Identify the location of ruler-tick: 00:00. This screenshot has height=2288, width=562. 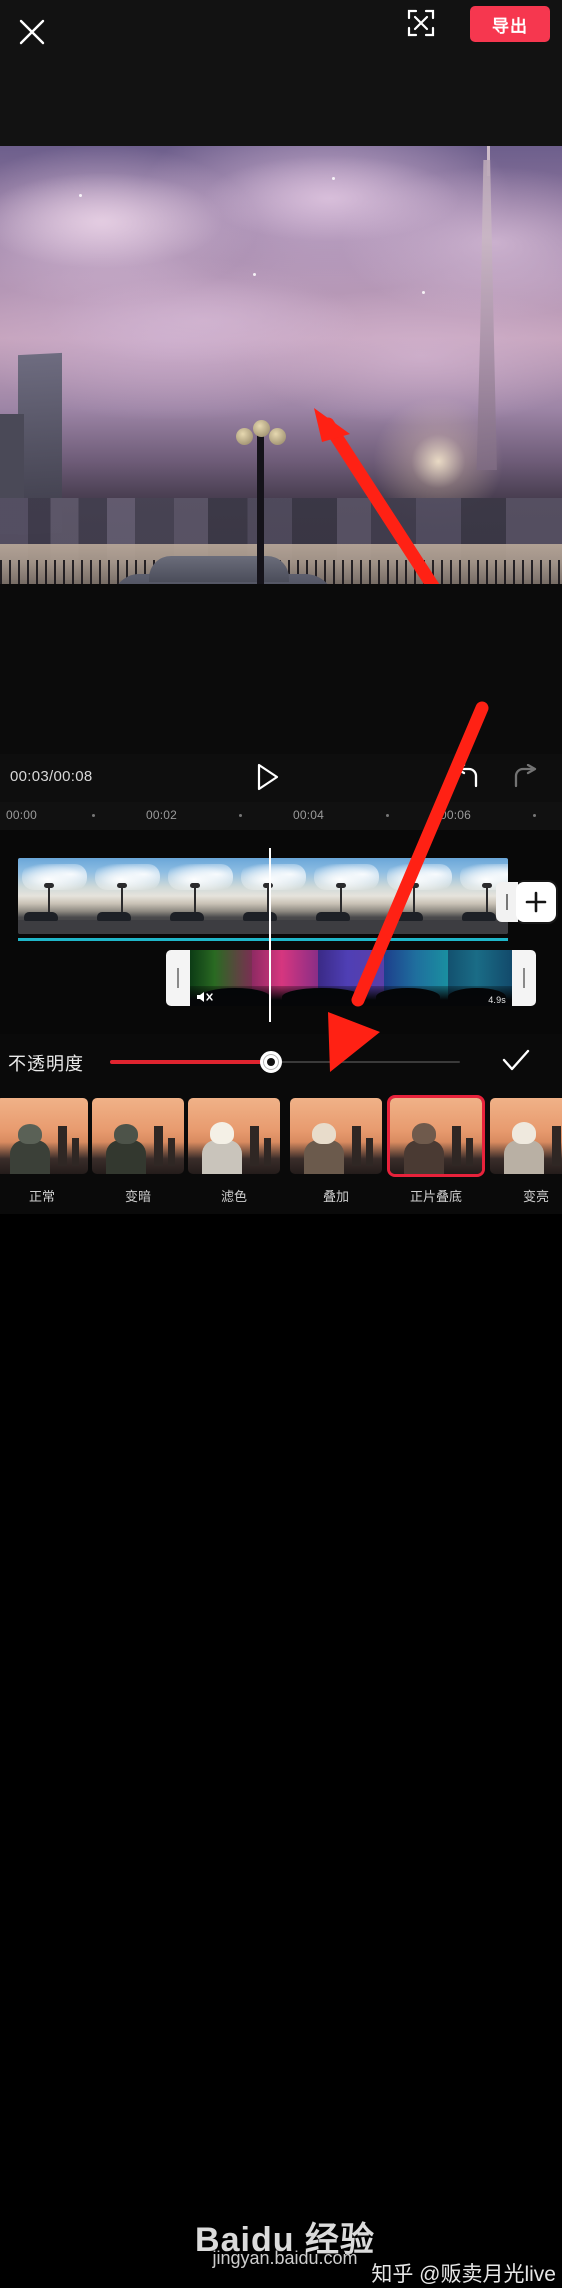
(22, 815).